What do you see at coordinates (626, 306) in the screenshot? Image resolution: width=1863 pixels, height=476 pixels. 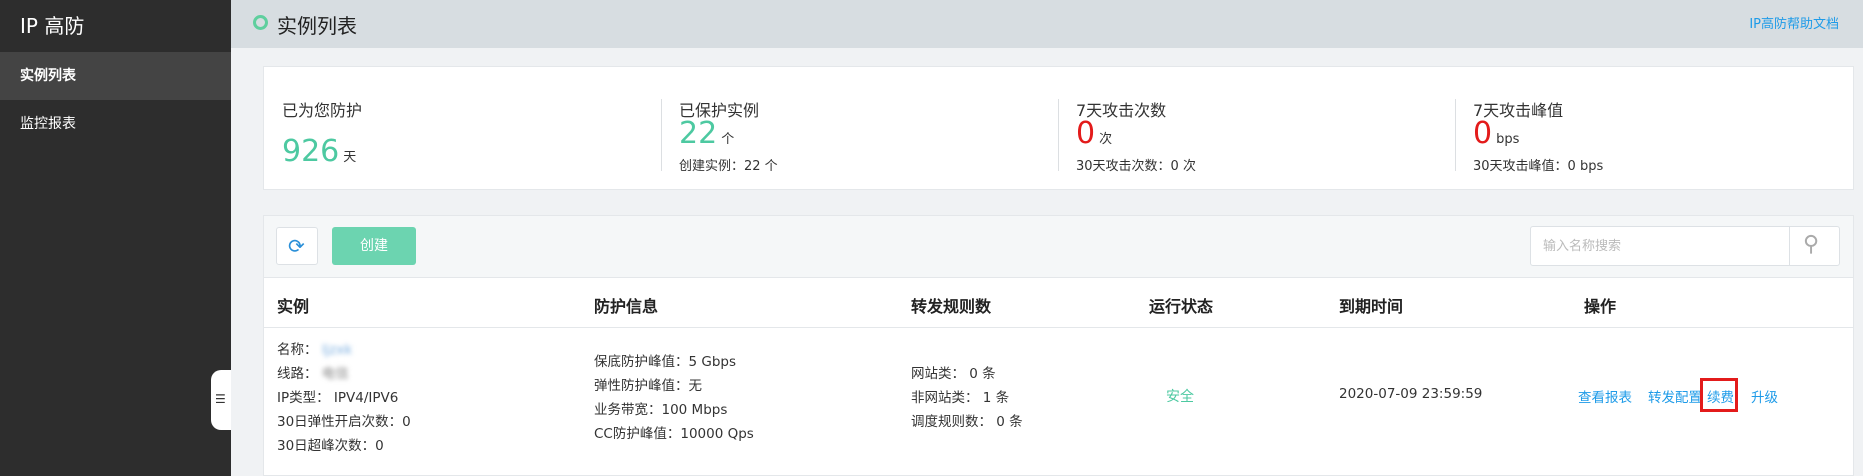 I see `col-protection: 防护信息` at bounding box center [626, 306].